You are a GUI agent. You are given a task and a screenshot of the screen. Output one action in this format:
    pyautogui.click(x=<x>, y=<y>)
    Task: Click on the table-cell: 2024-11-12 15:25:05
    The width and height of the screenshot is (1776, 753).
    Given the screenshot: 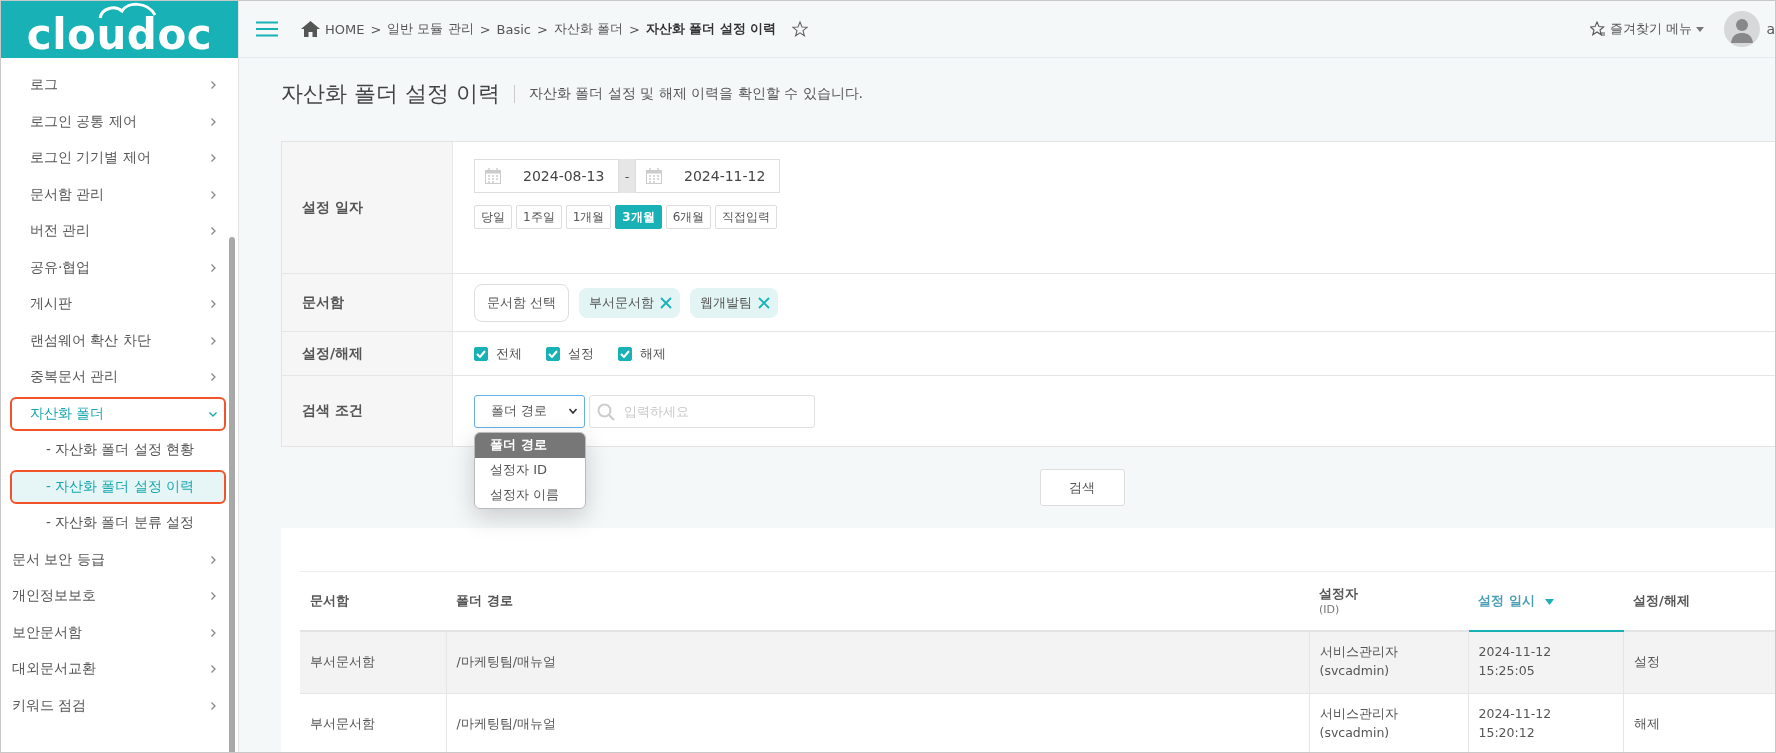 What is the action you would take?
    pyautogui.click(x=1545, y=661)
    